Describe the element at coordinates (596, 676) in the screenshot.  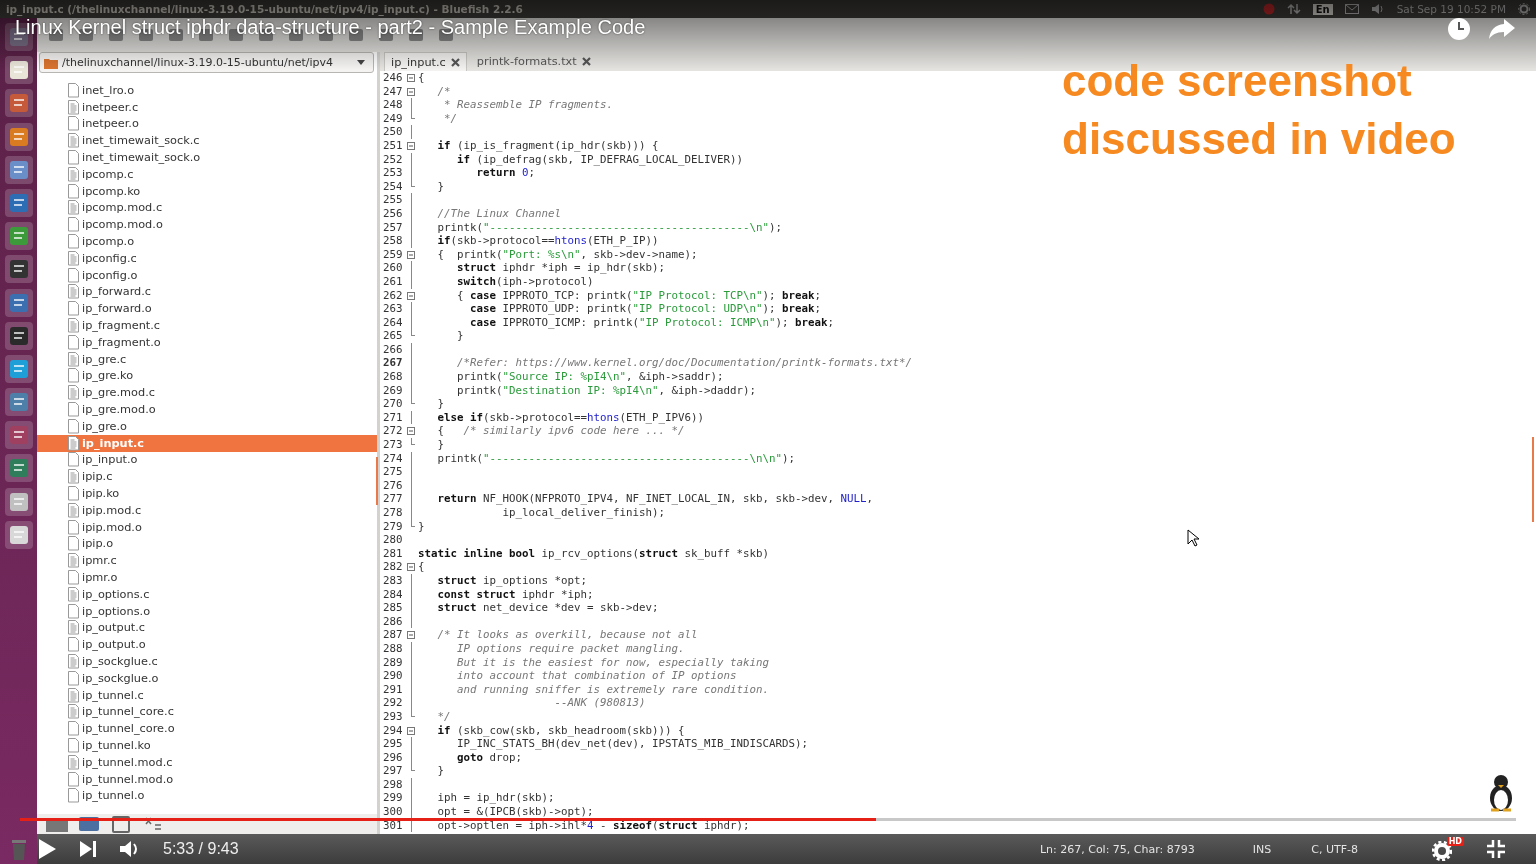
I see `code-line: into account that combination of IP options` at that location.